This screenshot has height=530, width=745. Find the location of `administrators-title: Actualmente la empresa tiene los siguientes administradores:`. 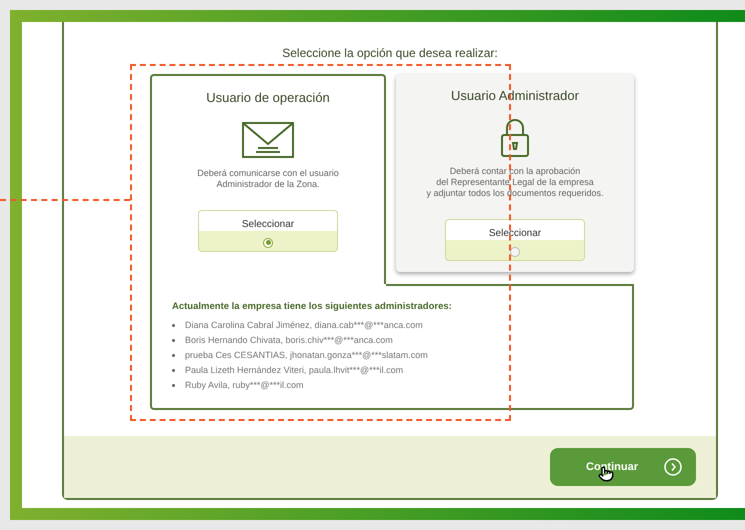

administrators-title: Actualmente la empresa tiene los siguientes administradores: is located at coordinates (312, 307).